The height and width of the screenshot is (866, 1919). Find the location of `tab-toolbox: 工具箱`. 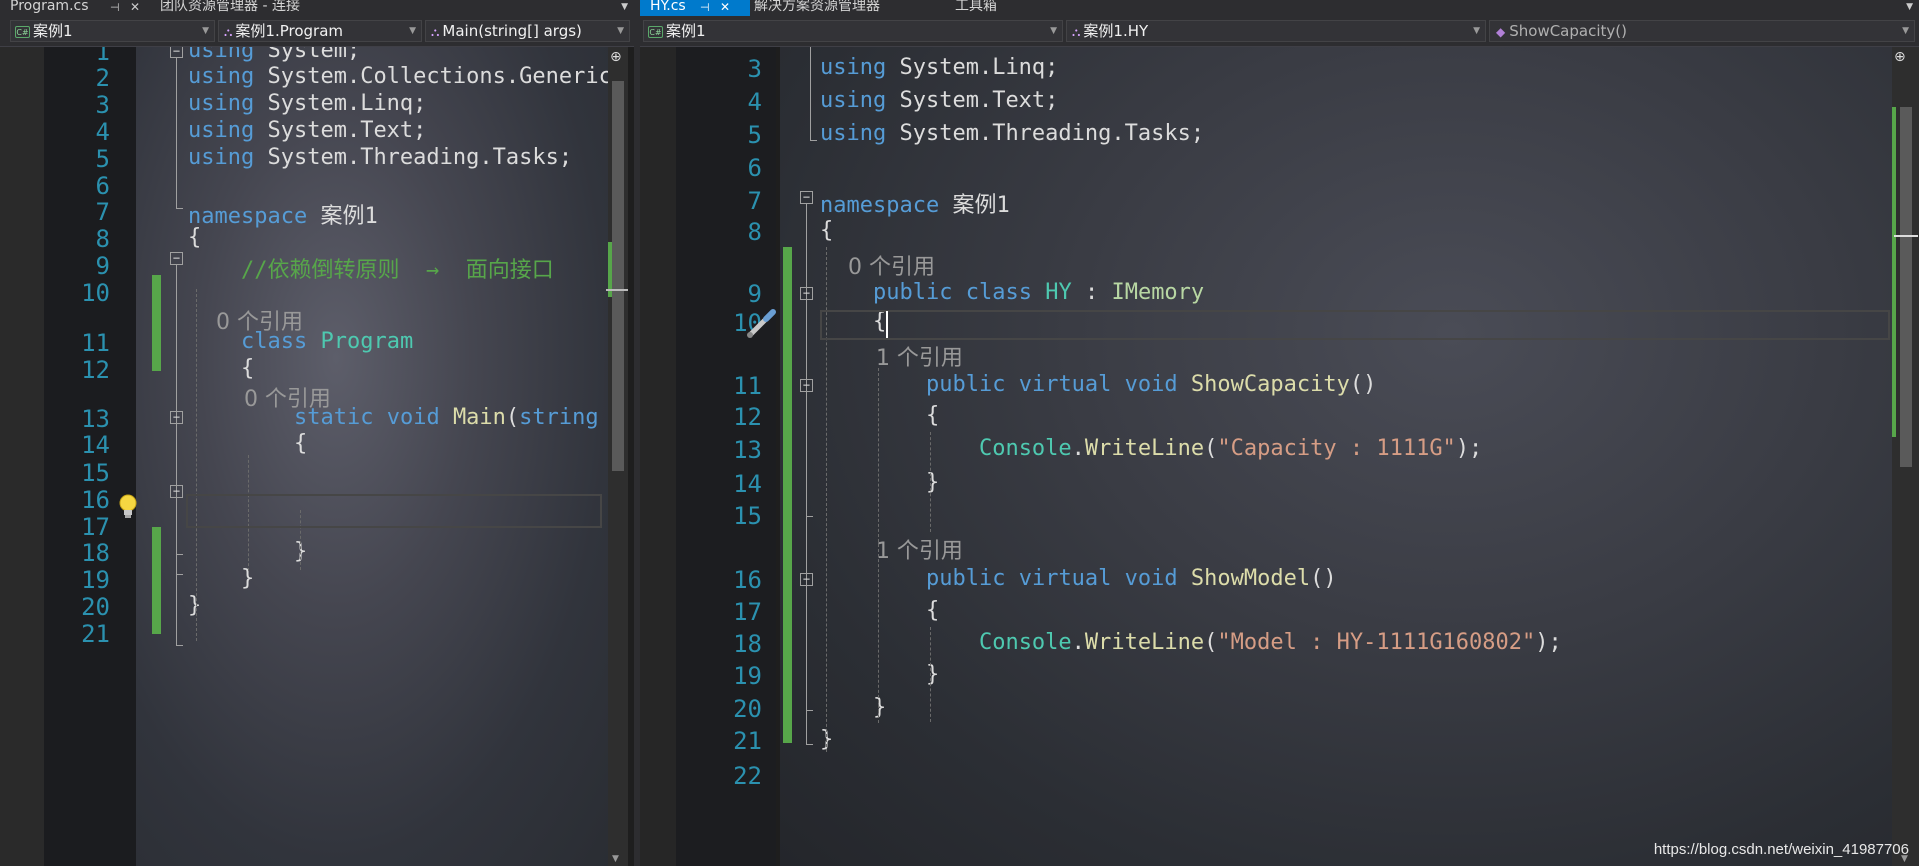

tab-toolbox: 工具箱 is located at coordinates (992, 8).